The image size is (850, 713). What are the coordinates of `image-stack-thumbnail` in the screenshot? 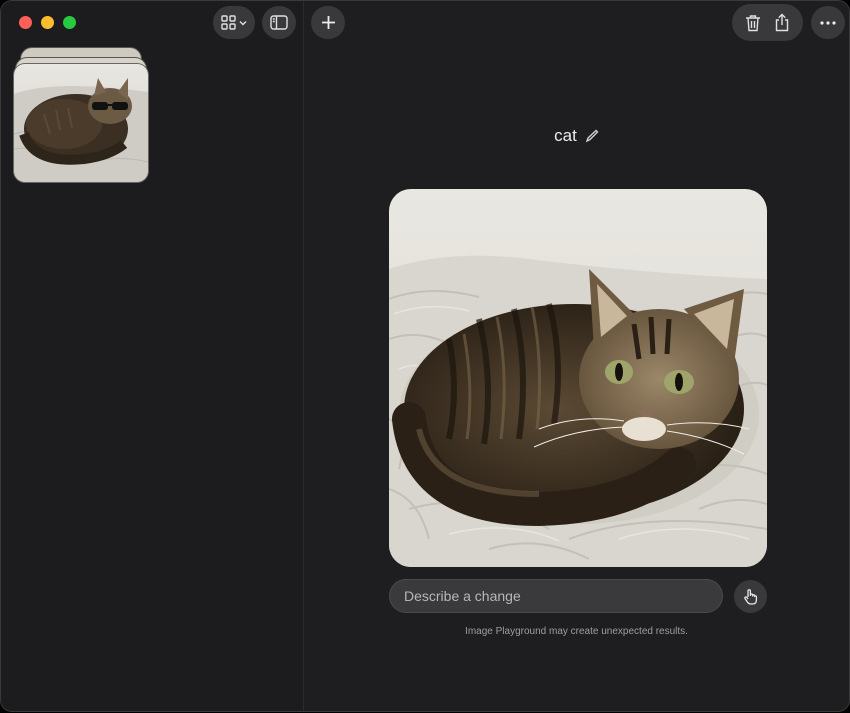 It's located at (81, 115).